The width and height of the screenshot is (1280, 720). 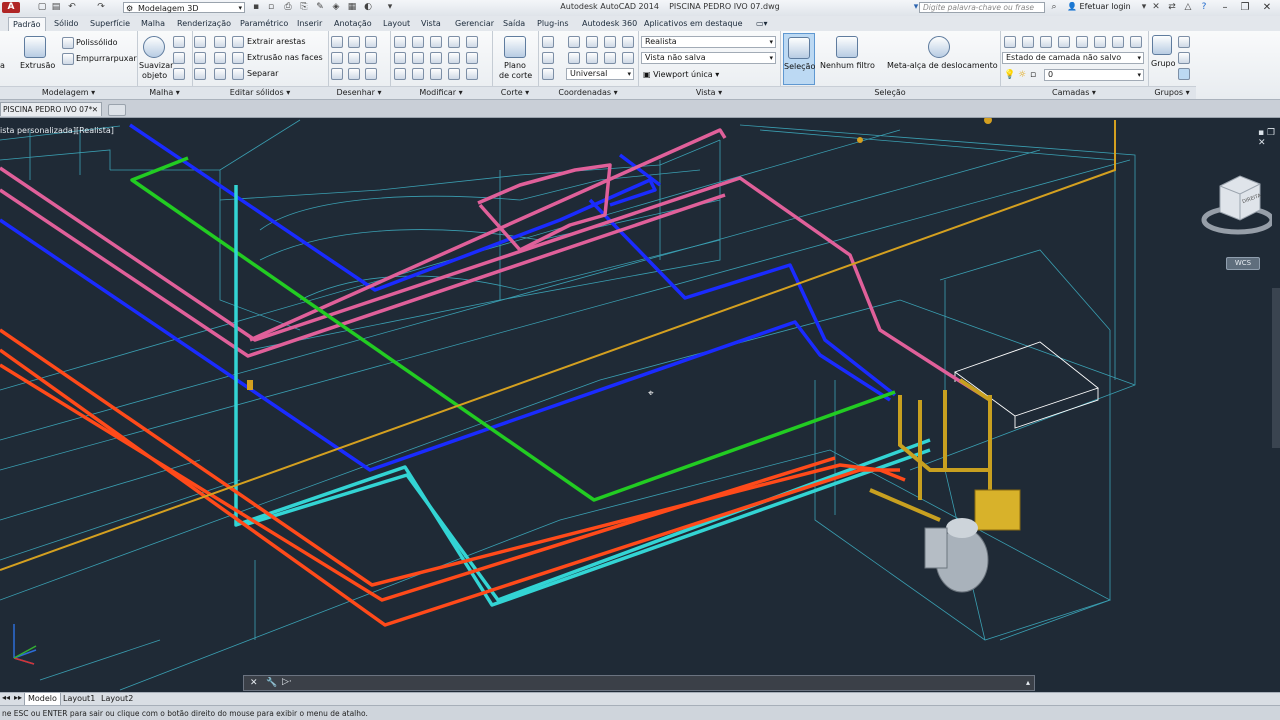 I want to click on panel-title-grupos: Grupos ▾, so click(x=1172, y=92).